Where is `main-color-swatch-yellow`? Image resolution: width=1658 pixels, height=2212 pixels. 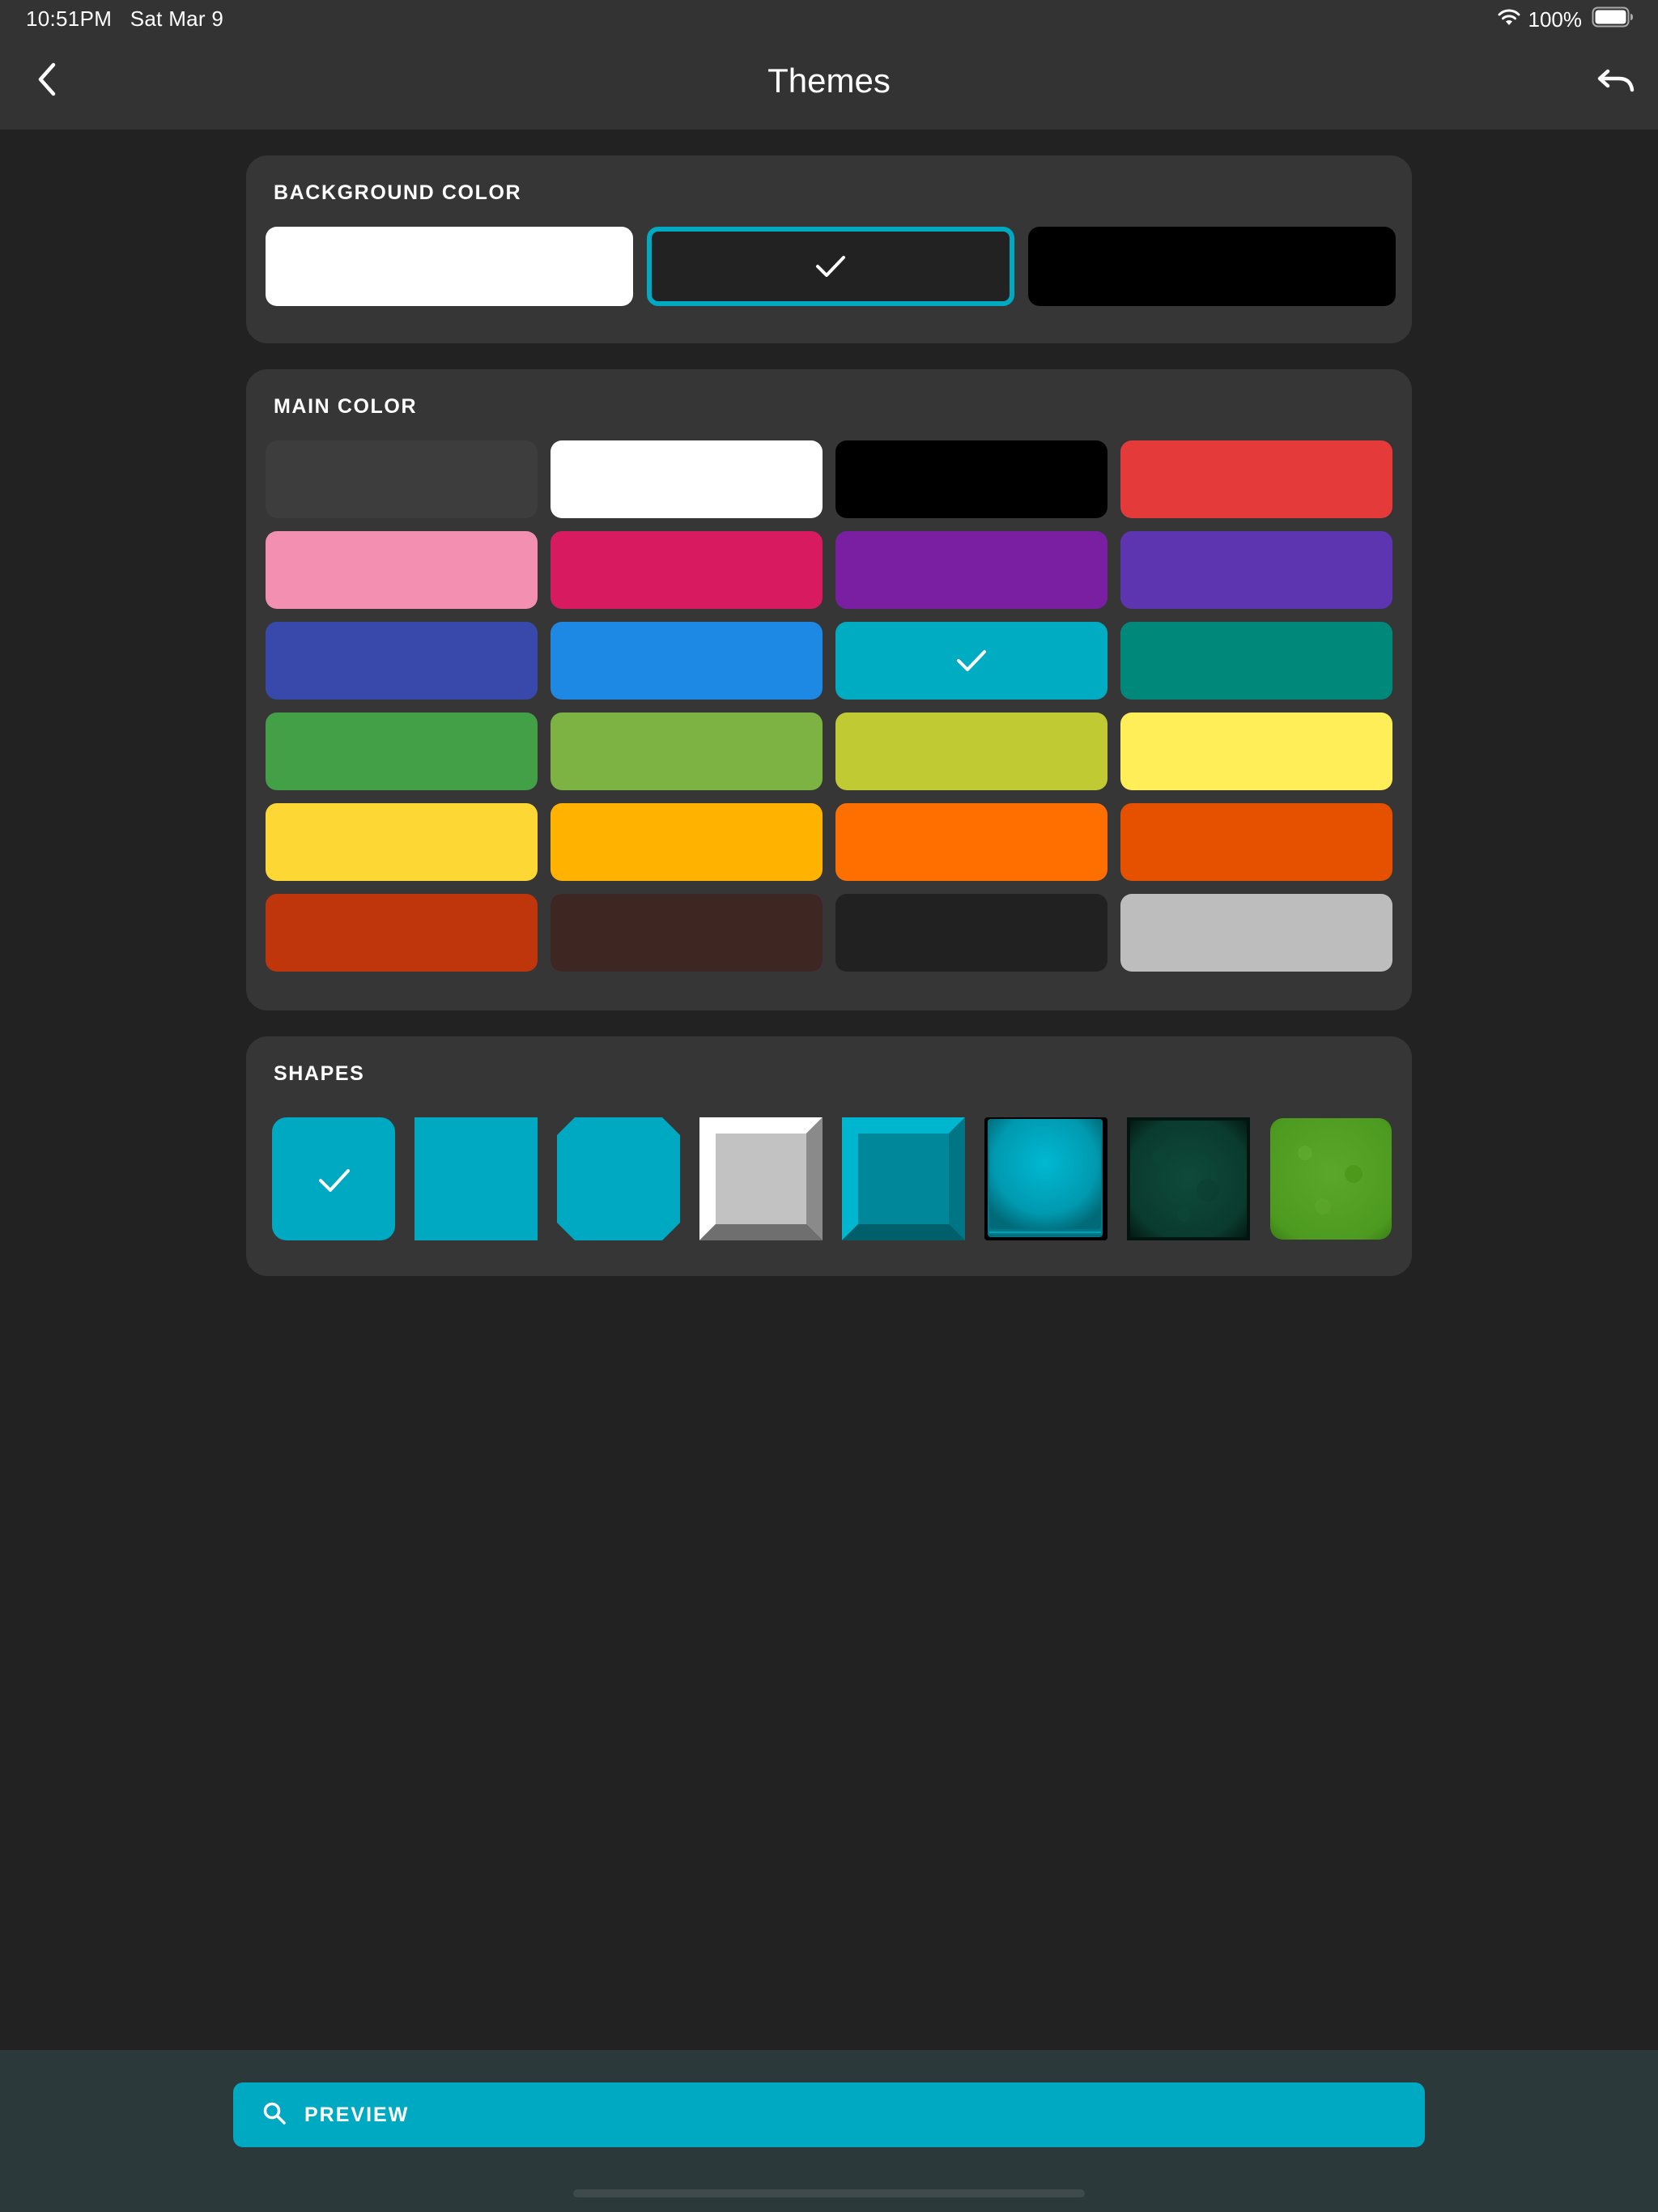 main-color-swatch-yellow is located at coordinates (1256, 752).